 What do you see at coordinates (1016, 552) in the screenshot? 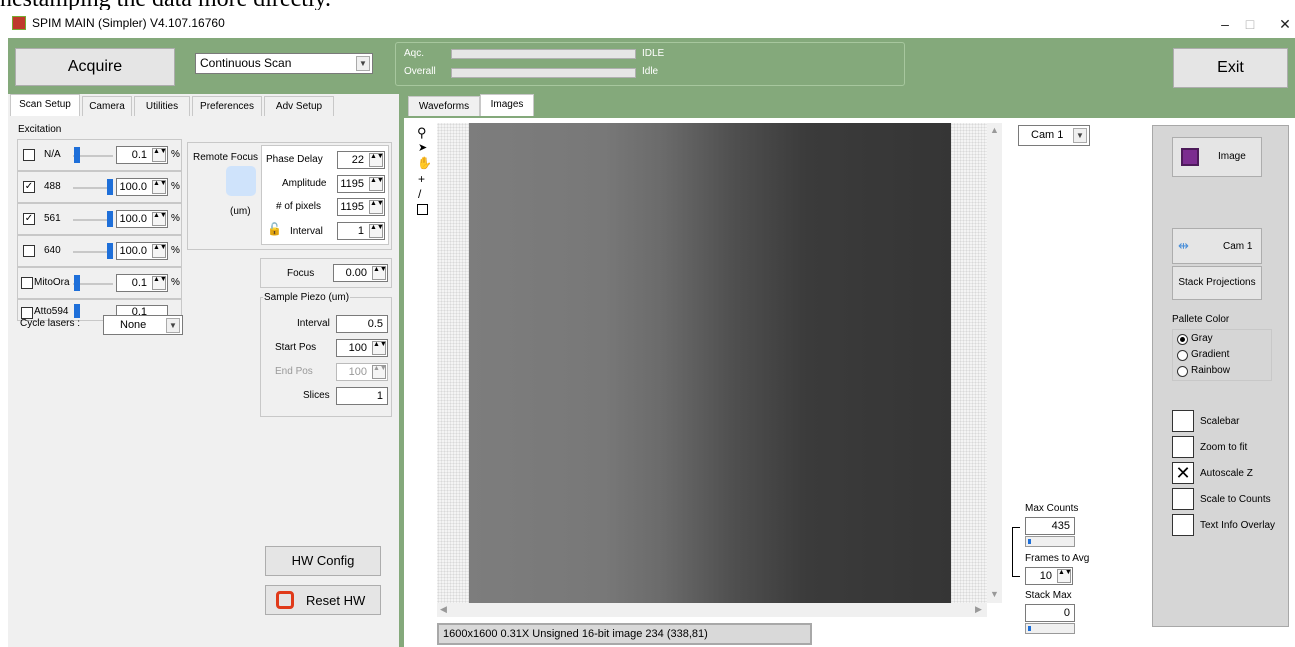
I see `bracket-decoration` at bounding box center [1016, 552].